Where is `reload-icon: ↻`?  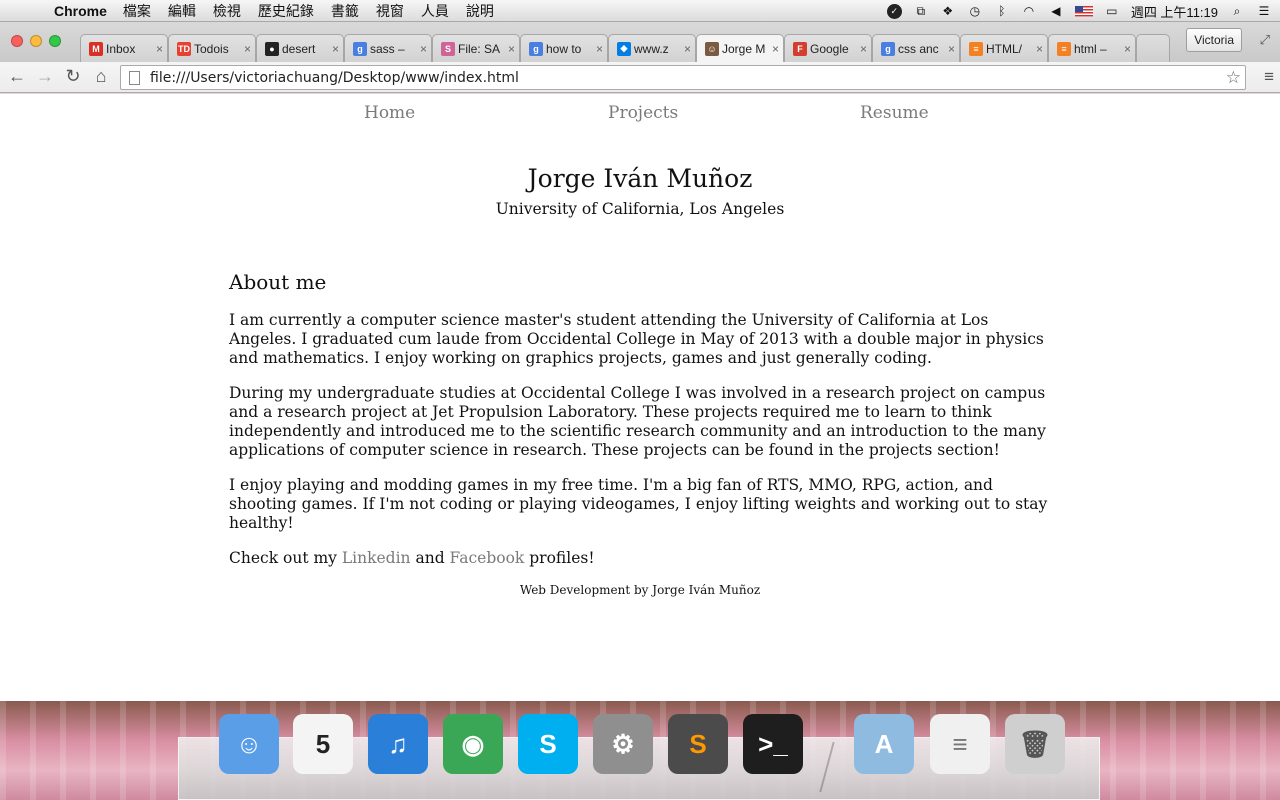 reload-icon: ↻ is located at coordinates (73, 76).